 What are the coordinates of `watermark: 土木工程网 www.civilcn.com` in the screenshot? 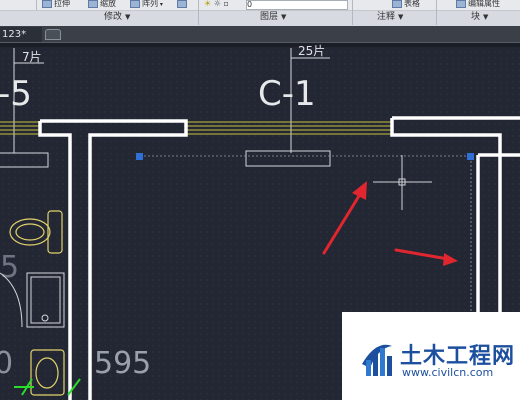 It's located at (431, 356).